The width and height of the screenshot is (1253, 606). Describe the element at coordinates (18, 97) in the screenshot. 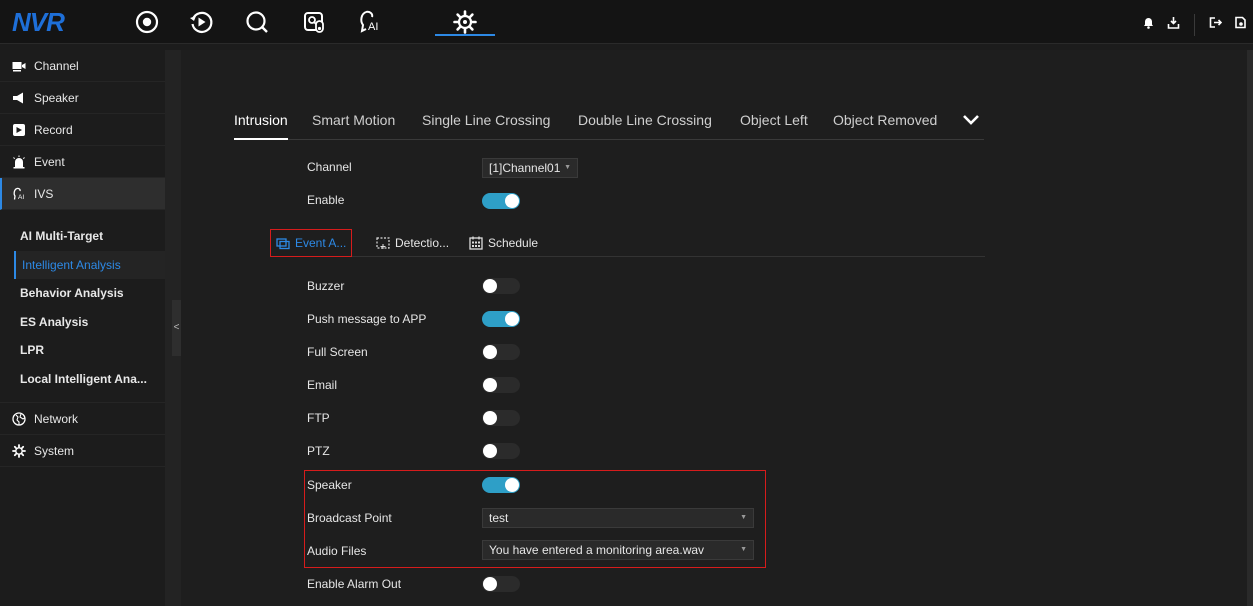

I see `speaker-icon` at that location.